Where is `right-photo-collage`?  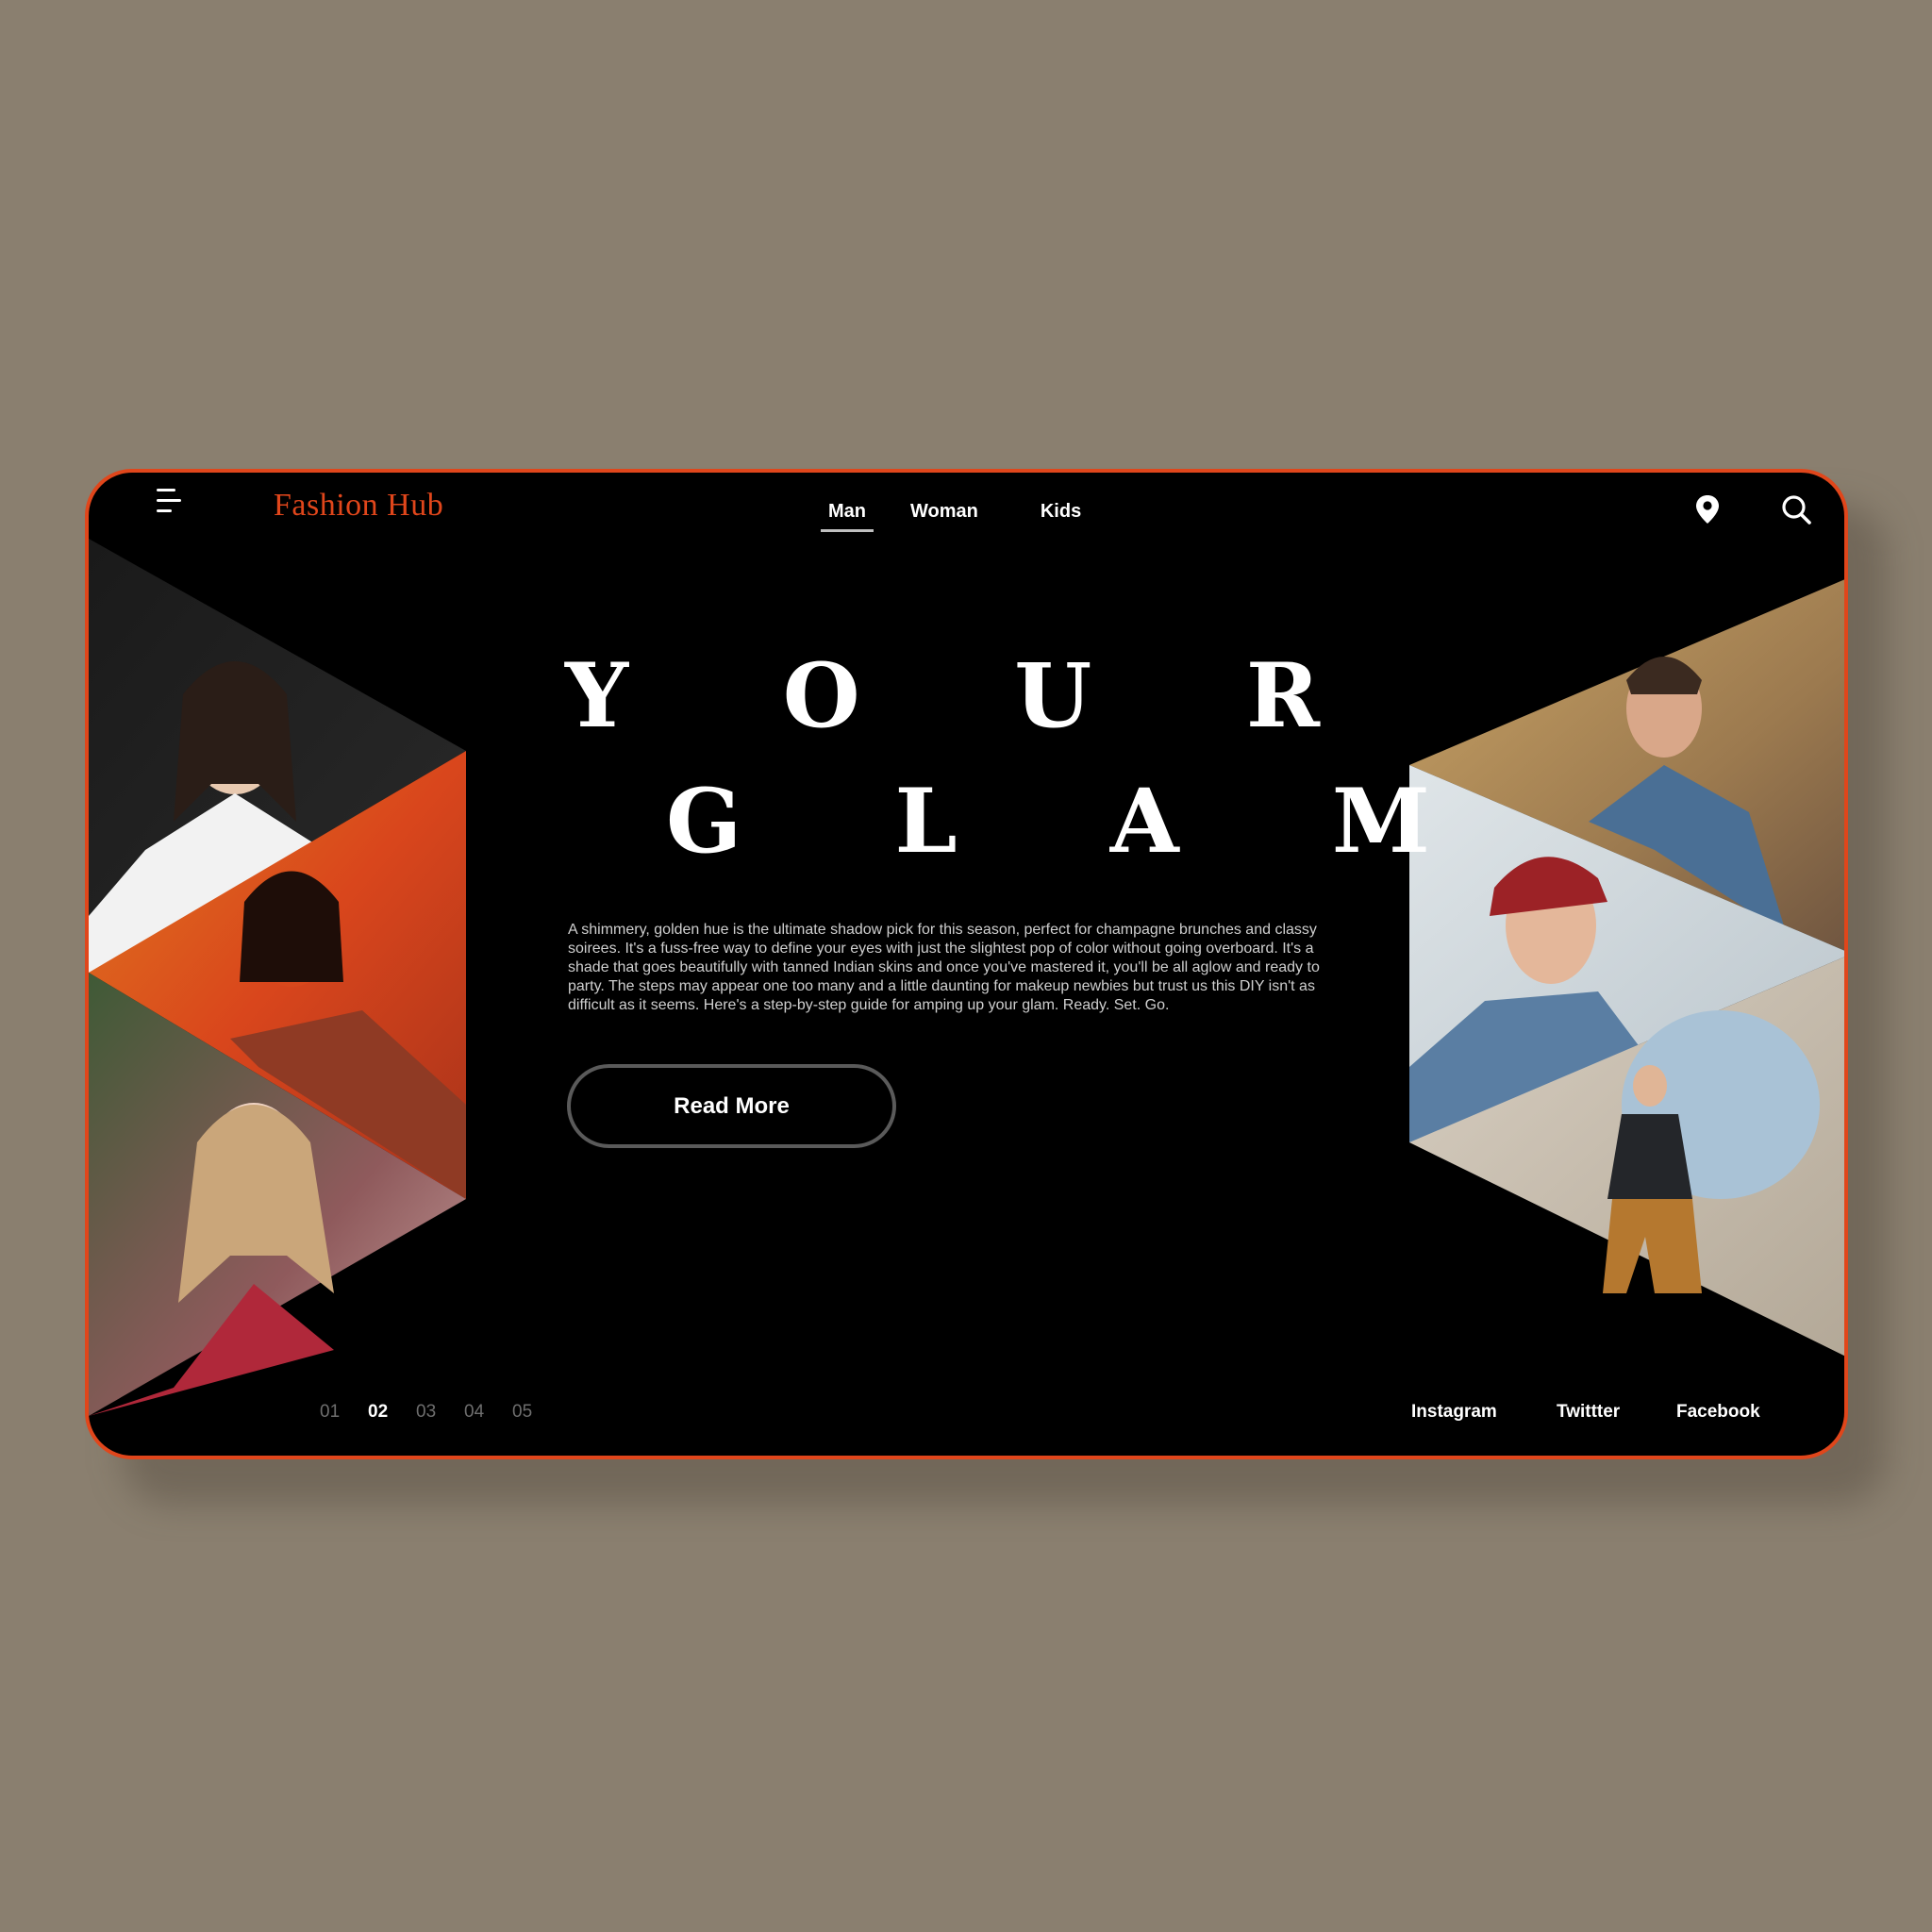
right-photo-collage is located at coordinates (1626, 968).